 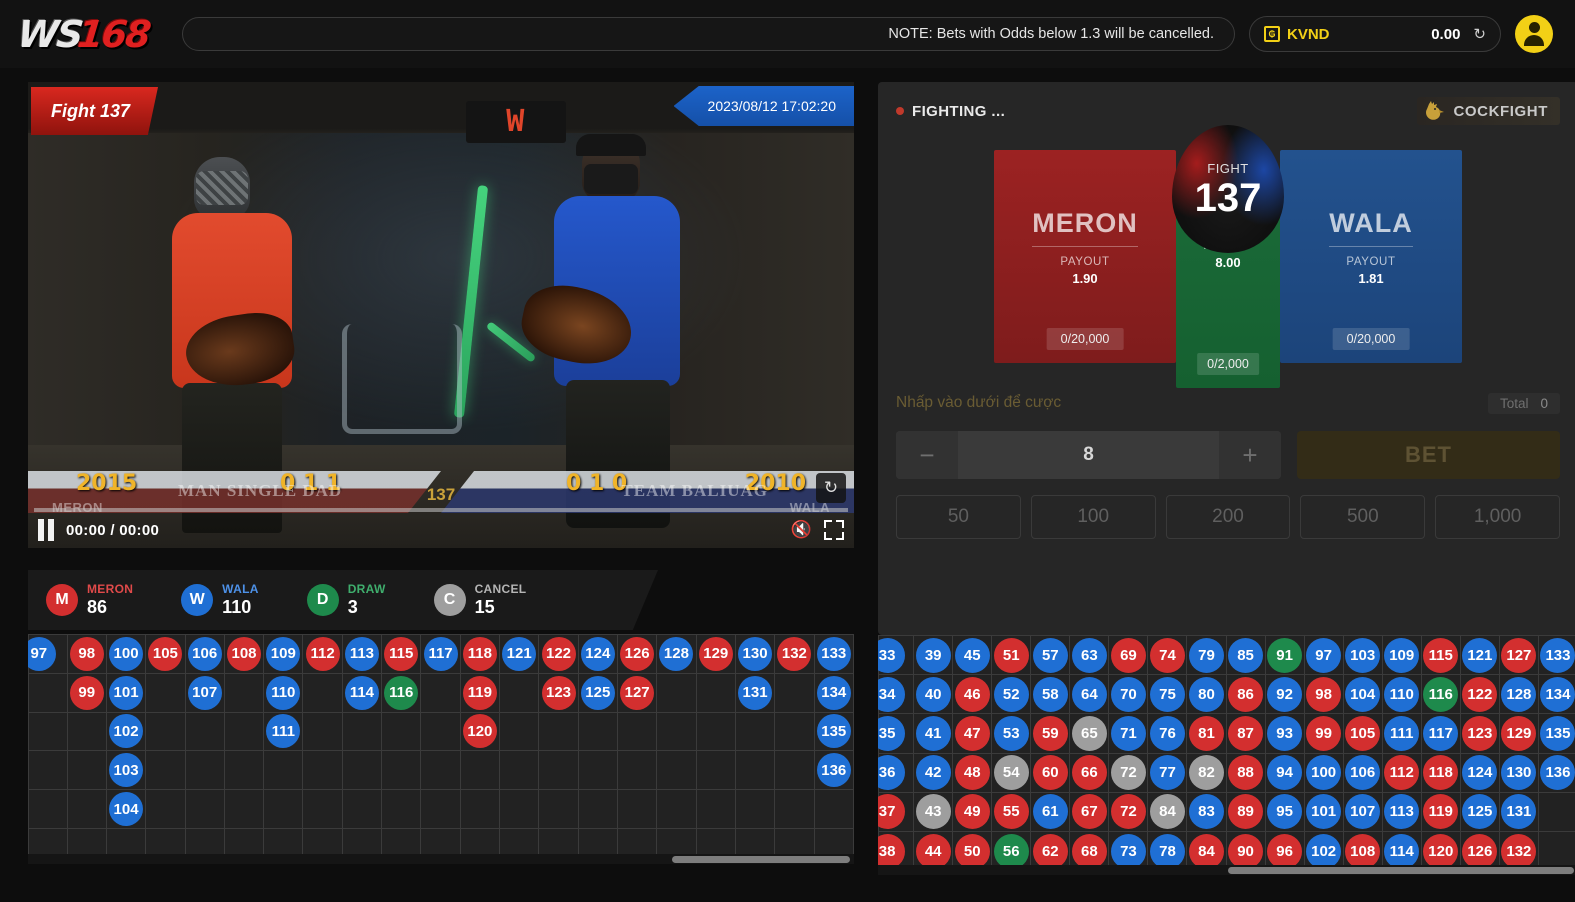 What do you see at coordinates (1167, 694) in the screenshot?
I see `roadmap-ball-wala: 75` at bounding box center [1167, 694].